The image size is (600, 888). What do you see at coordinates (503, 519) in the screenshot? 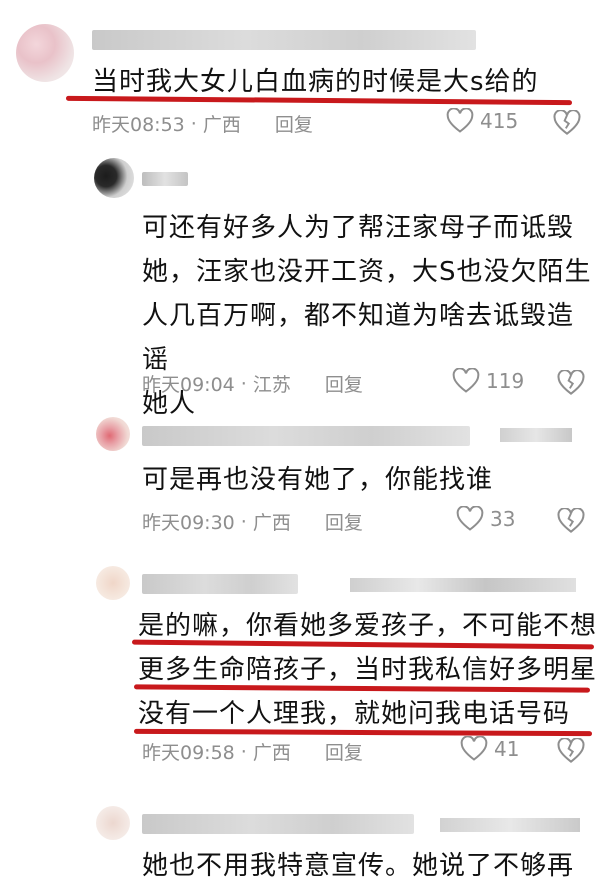
I see `like-count: 33` at bounding box center [503, 519].